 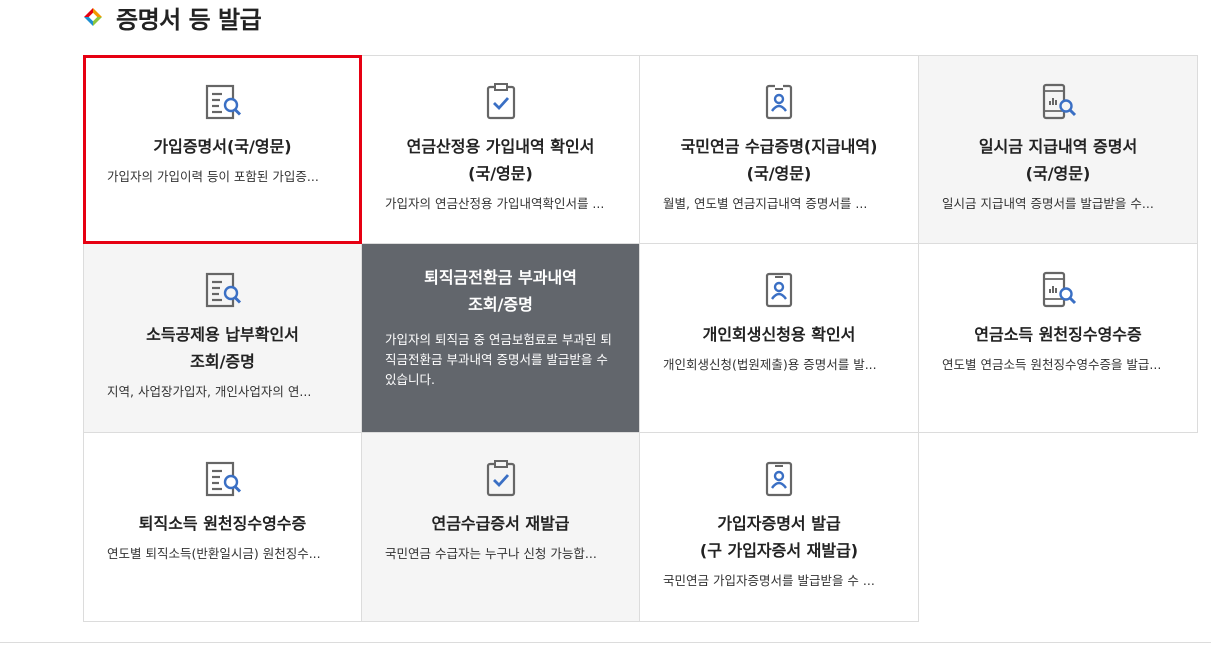 I want to click on card-title: 퇴직소득 원천징수영수증, so click(x=222, y=523).